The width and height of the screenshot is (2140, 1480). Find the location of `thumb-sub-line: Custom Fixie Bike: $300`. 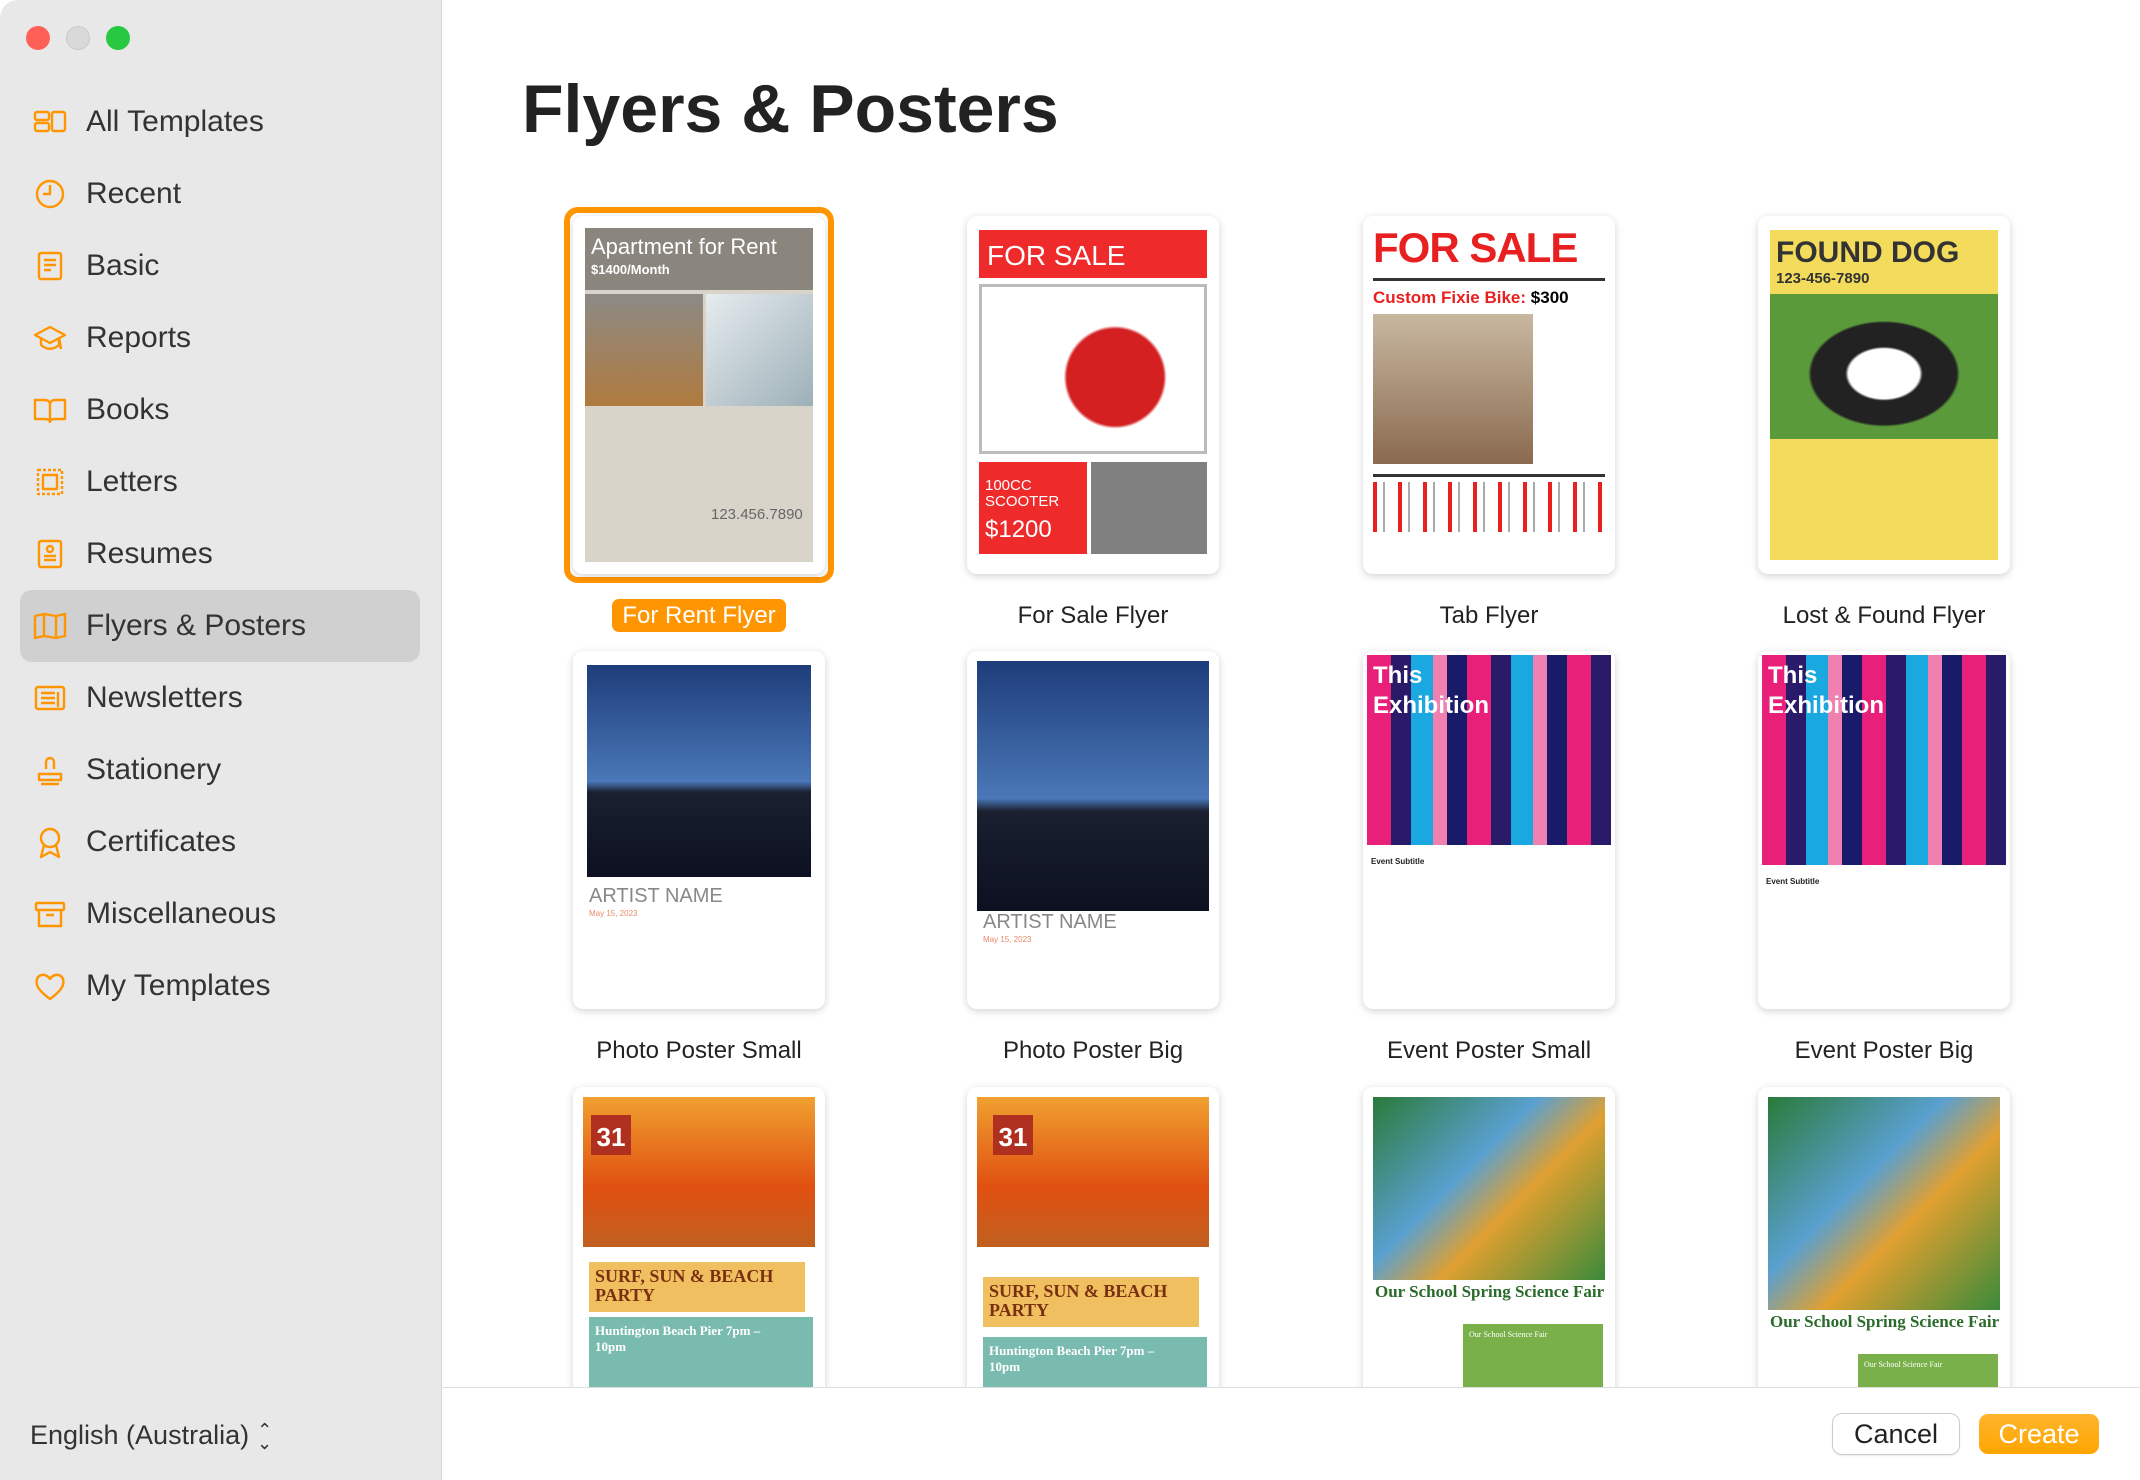

thumb-sub-line: Custom Fixie Bike: $300 is located at coordinates (1471, 297).